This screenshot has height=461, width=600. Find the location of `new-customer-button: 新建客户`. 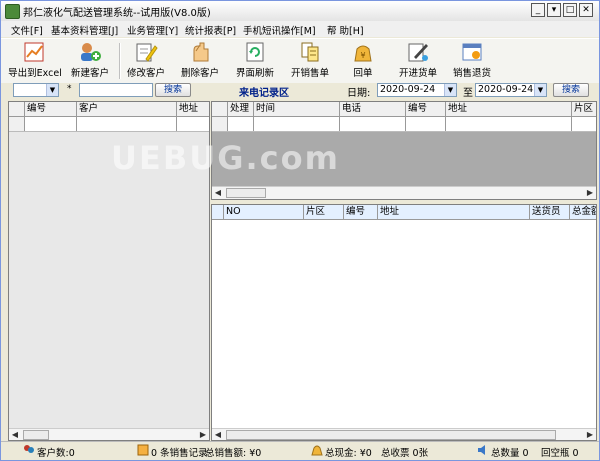

new-customer-button: 新建客户 is located at coordinates (90, 61).